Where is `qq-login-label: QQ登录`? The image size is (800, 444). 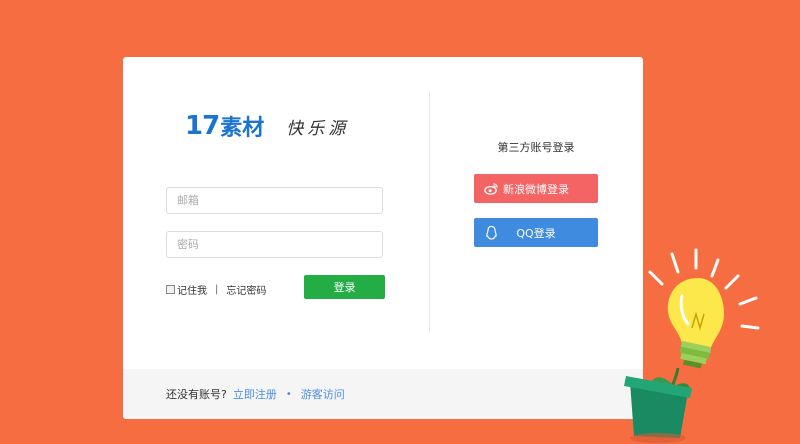 qq-login-label: QQ登录 is located at coordinates (536, 233).